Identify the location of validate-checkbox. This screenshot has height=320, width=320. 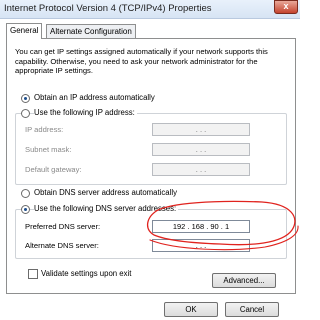
(33, 274).